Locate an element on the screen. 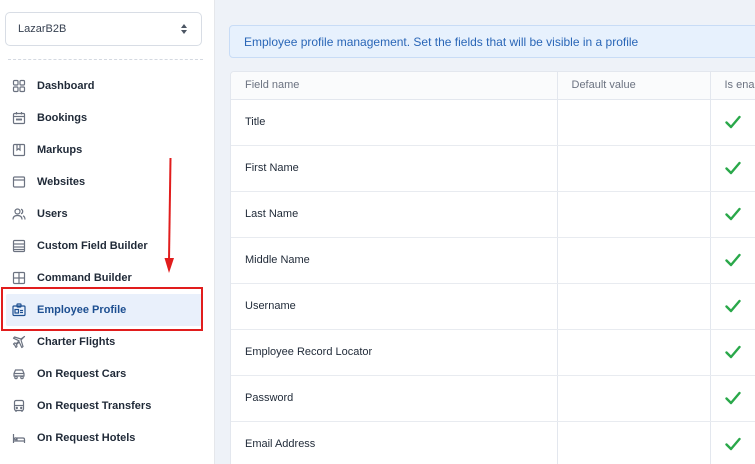 This screenshot has width=755, height=464. sidebar-item-on-request-cars: On Request Cars is located at coordinates (107, 374).